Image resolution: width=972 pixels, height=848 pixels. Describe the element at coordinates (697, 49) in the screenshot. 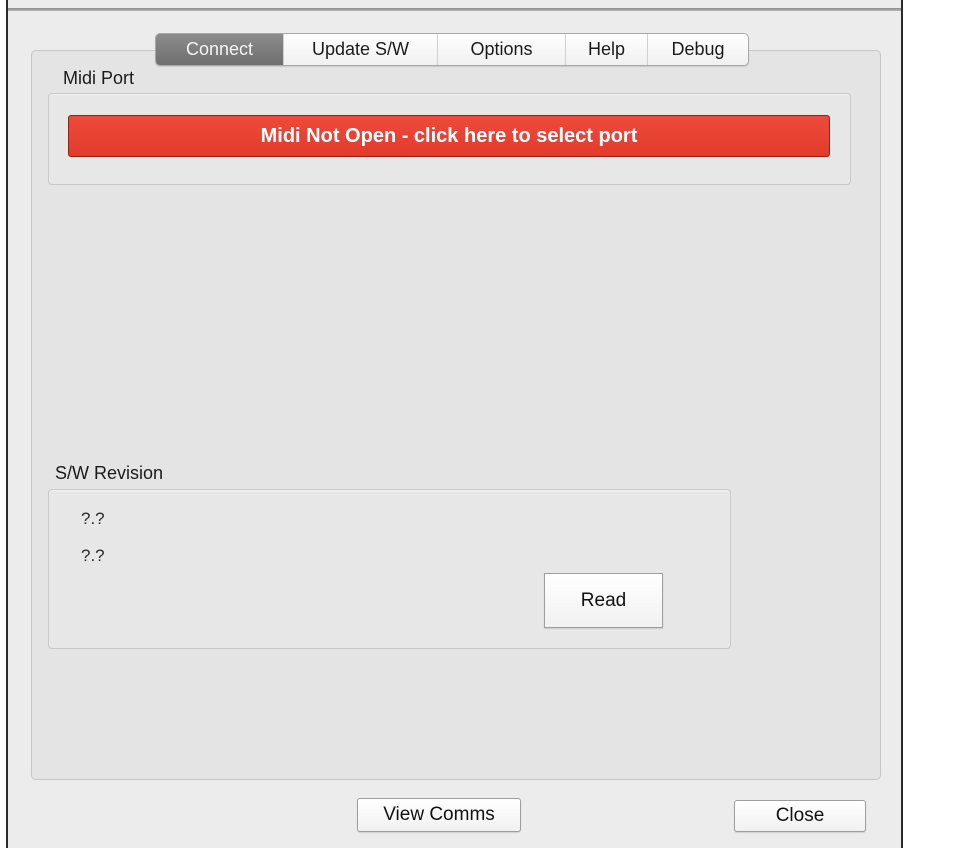

I see `tab-debug: Debug` at that location.